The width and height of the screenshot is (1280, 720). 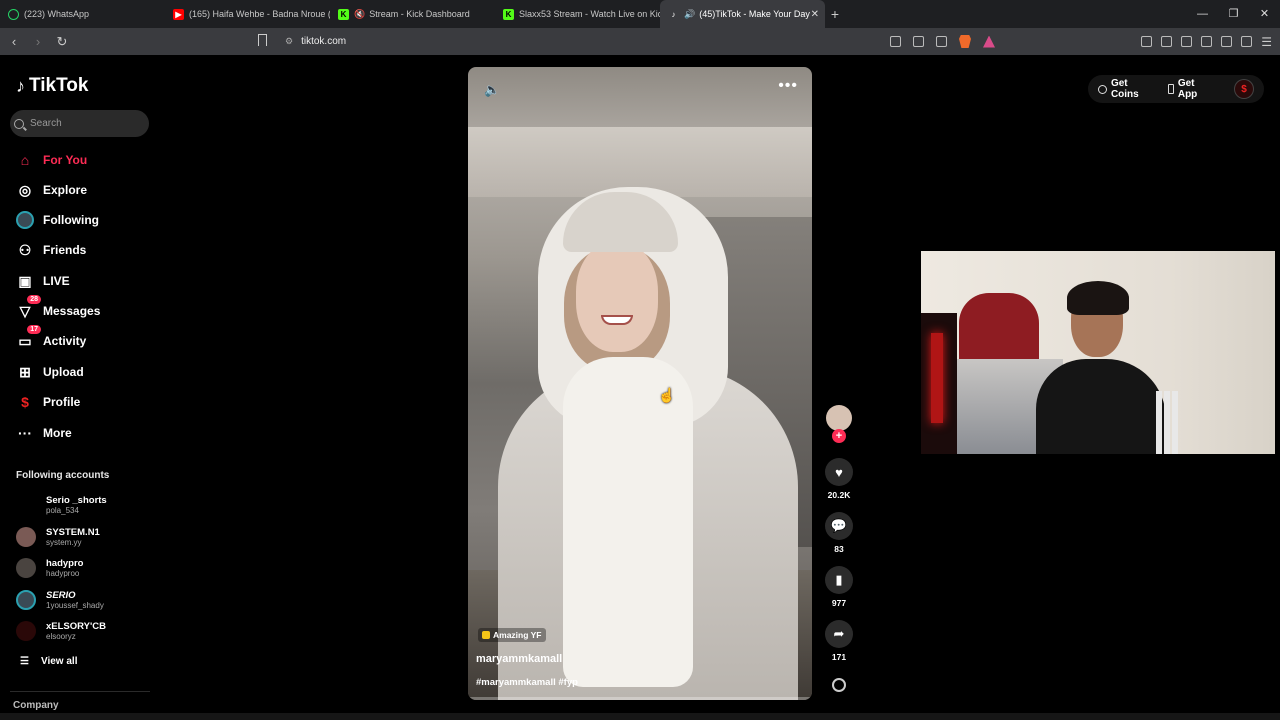 What do you see at coordinates (289, 41) in the screenshot?
I see `site-info-icon: ⚙` at bounding box center [289, 41].